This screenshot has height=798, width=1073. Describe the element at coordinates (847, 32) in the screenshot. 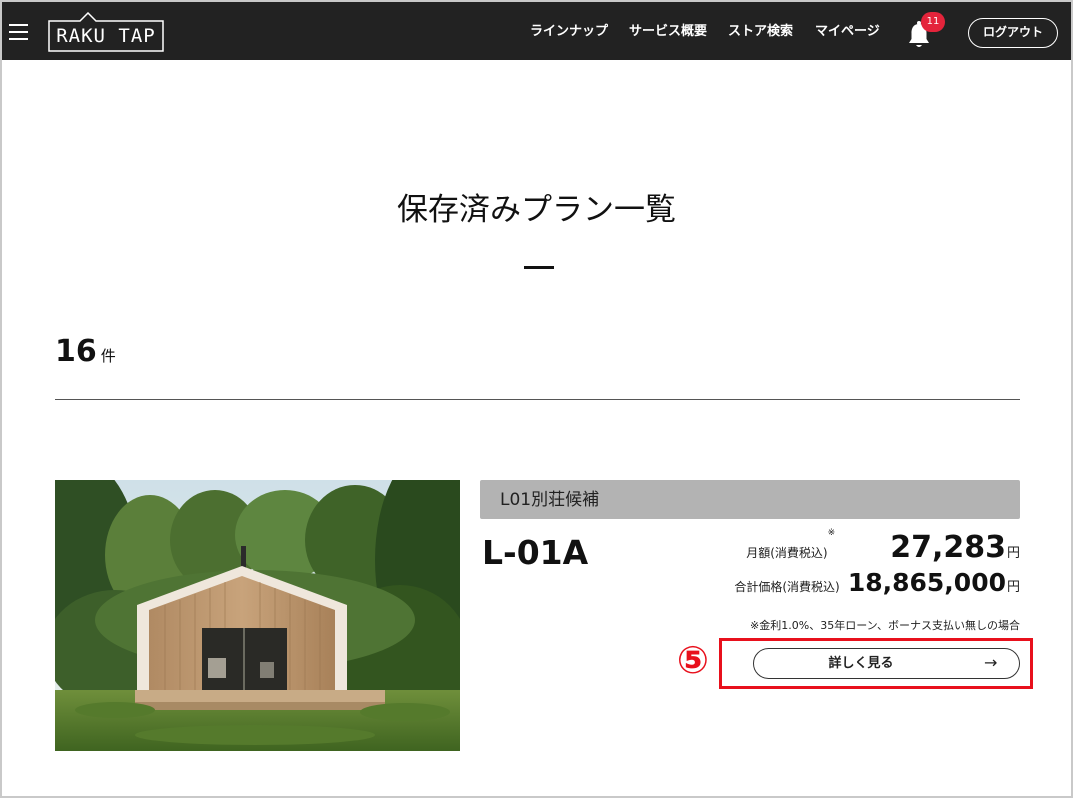

I see `nav-mypage: マイページ` at that location.